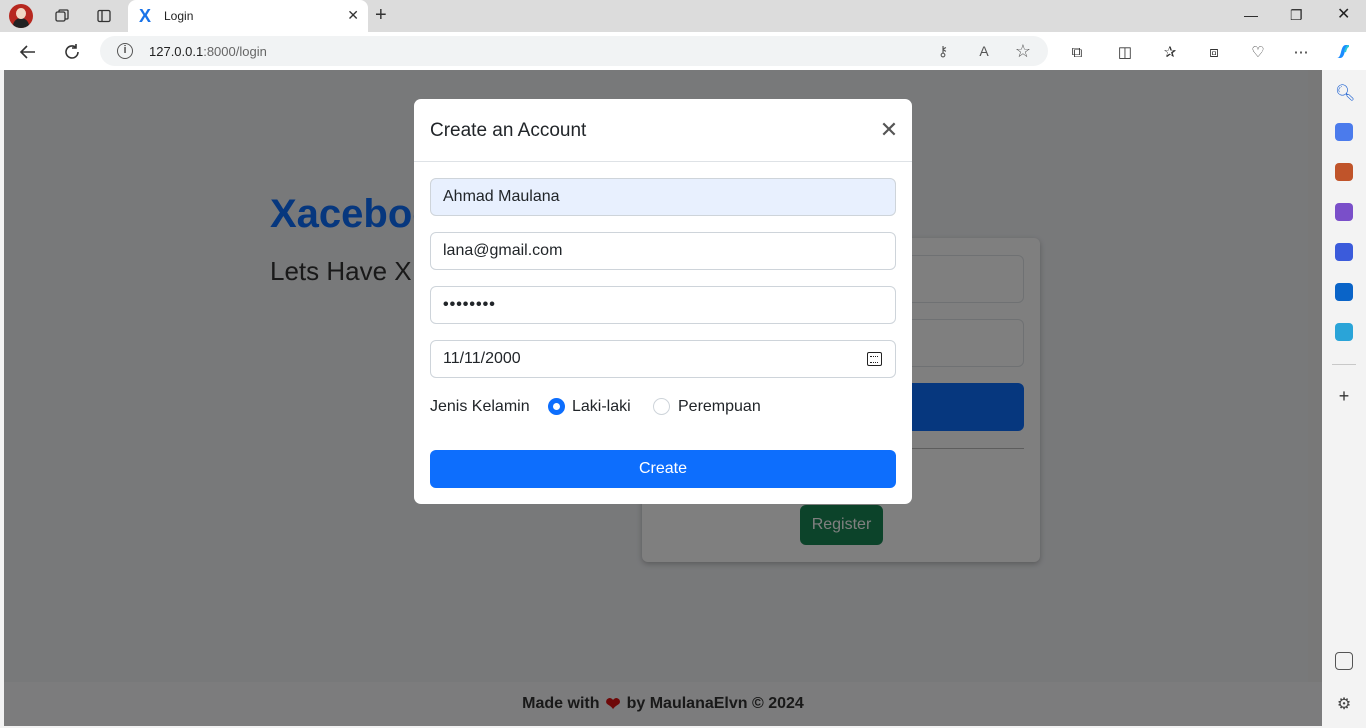 This screenshot has width=1366, height=728. I want to click on create-button: Create, so click(663, 469).